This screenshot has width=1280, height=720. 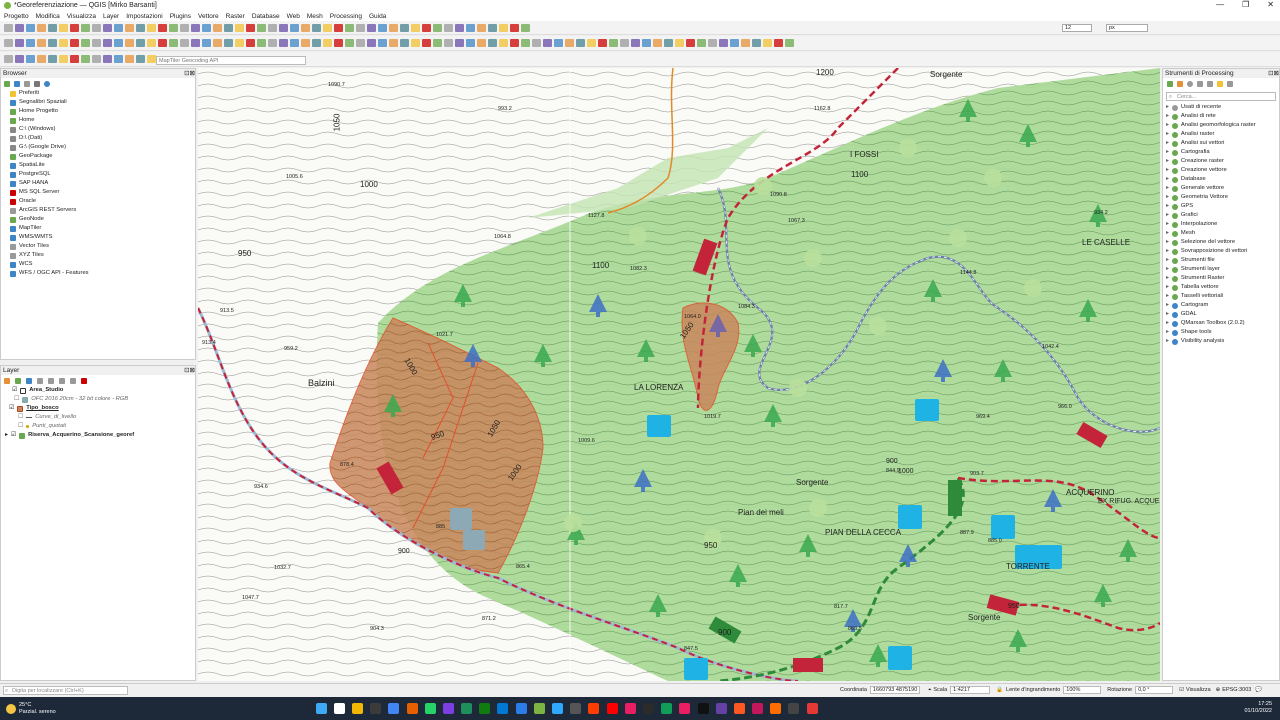 I want to click on processing-group: ▸ Strumenti file, so click(x=1222, y=260).